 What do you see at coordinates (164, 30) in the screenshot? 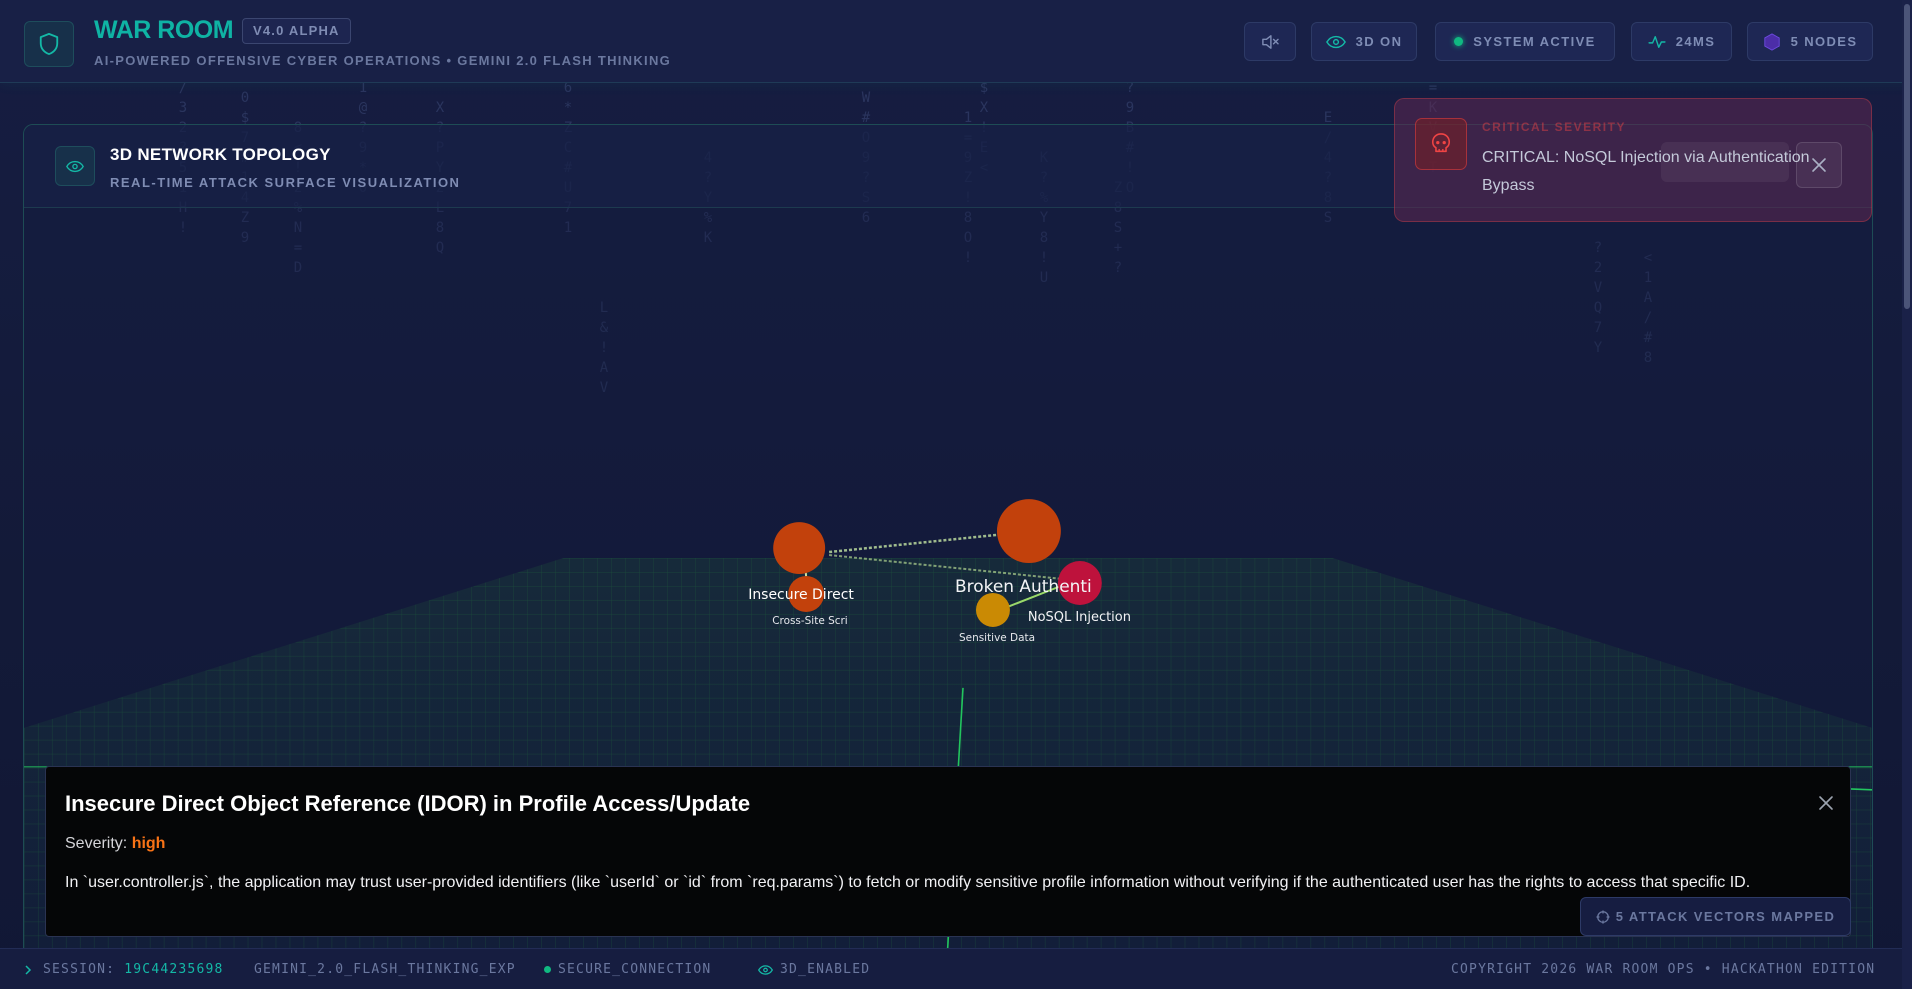
I see `app-title: WAR ROOM` at bounding box center [164, 30].